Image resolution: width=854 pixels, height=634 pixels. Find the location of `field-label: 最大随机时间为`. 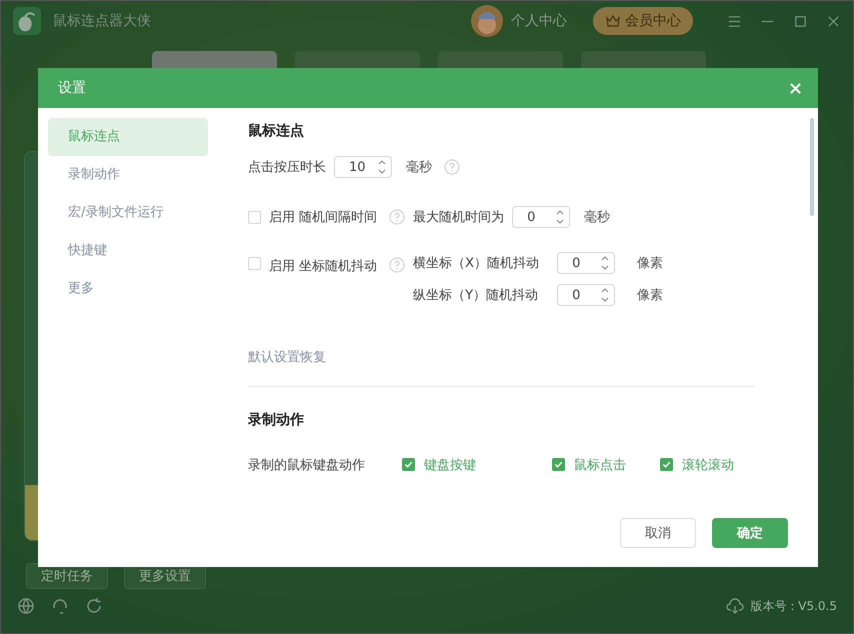

field-label: 最大随机时间为 is located at coordinates (458, 217).